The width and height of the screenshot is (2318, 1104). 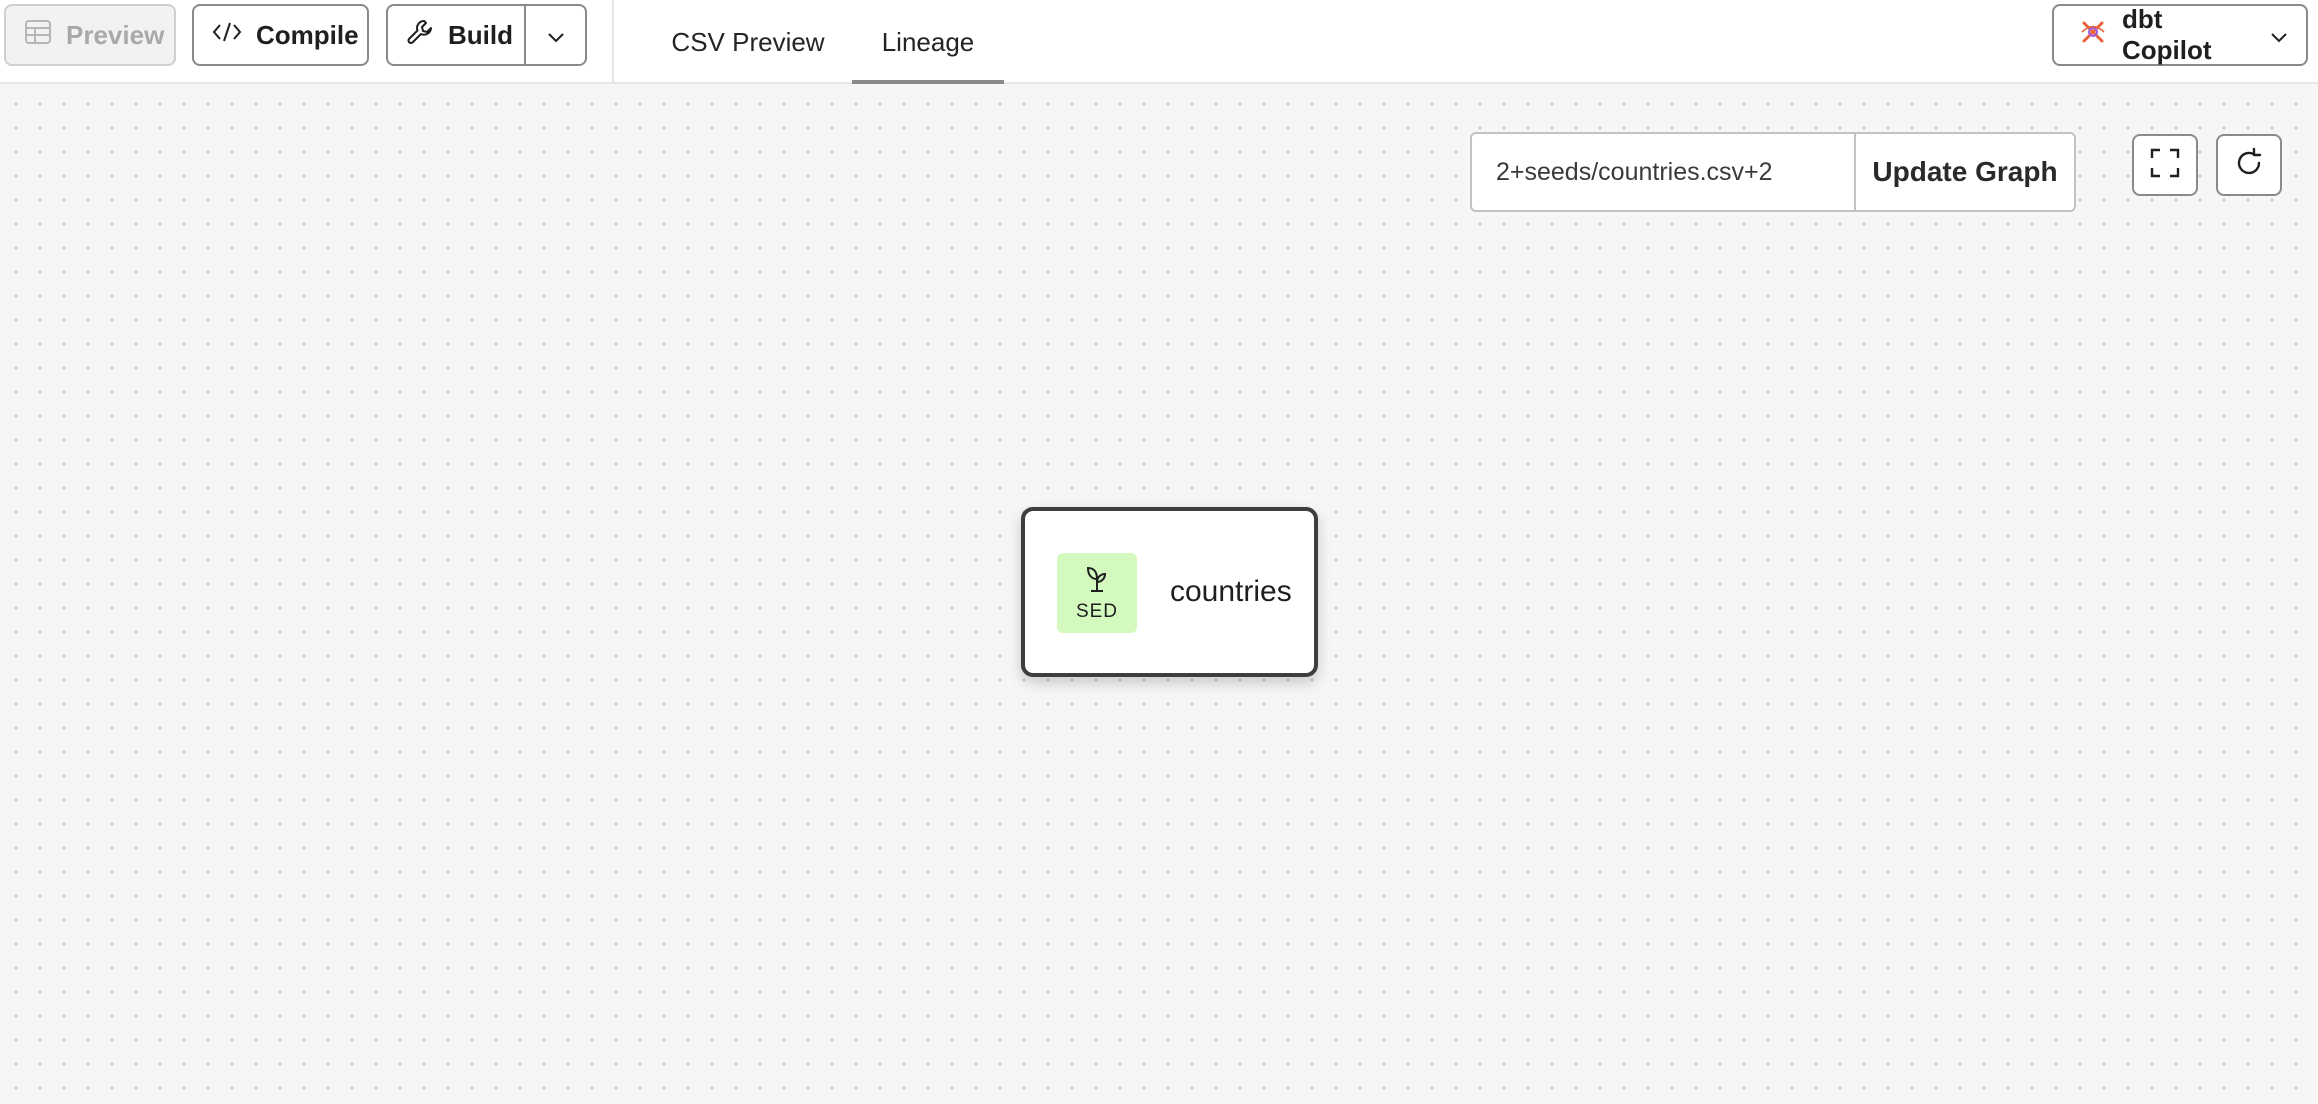 I want to click on compile-button: Compile, so click(x=280, y=35).